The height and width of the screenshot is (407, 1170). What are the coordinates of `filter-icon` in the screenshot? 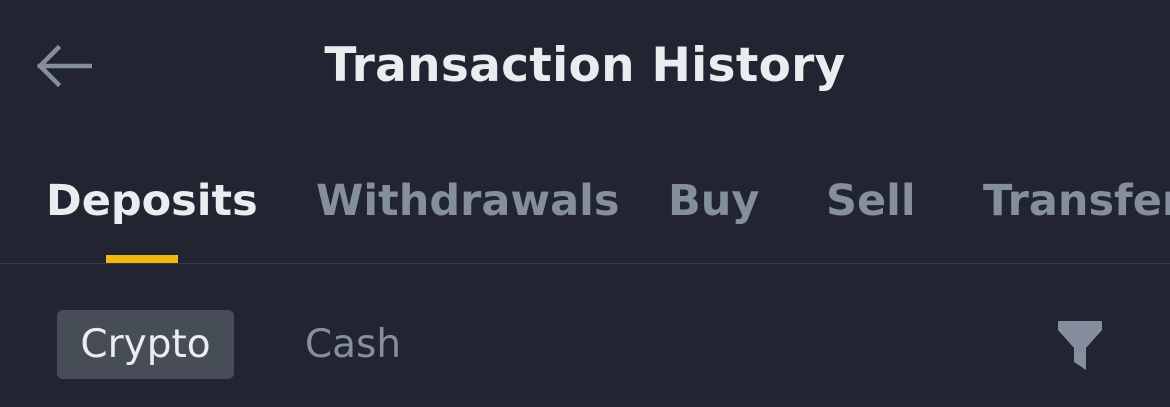 It's located at (1080, 345).